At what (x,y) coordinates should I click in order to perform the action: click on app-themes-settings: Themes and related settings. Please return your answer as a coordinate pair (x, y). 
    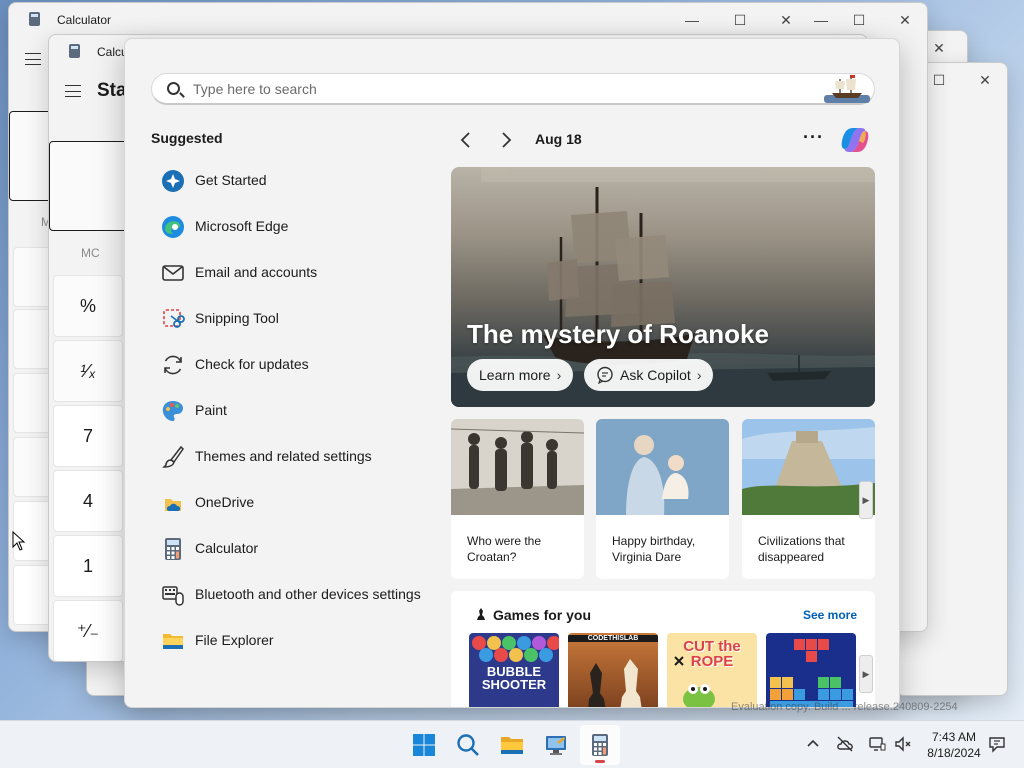
    Looking at the image, I should click on (296, 456).